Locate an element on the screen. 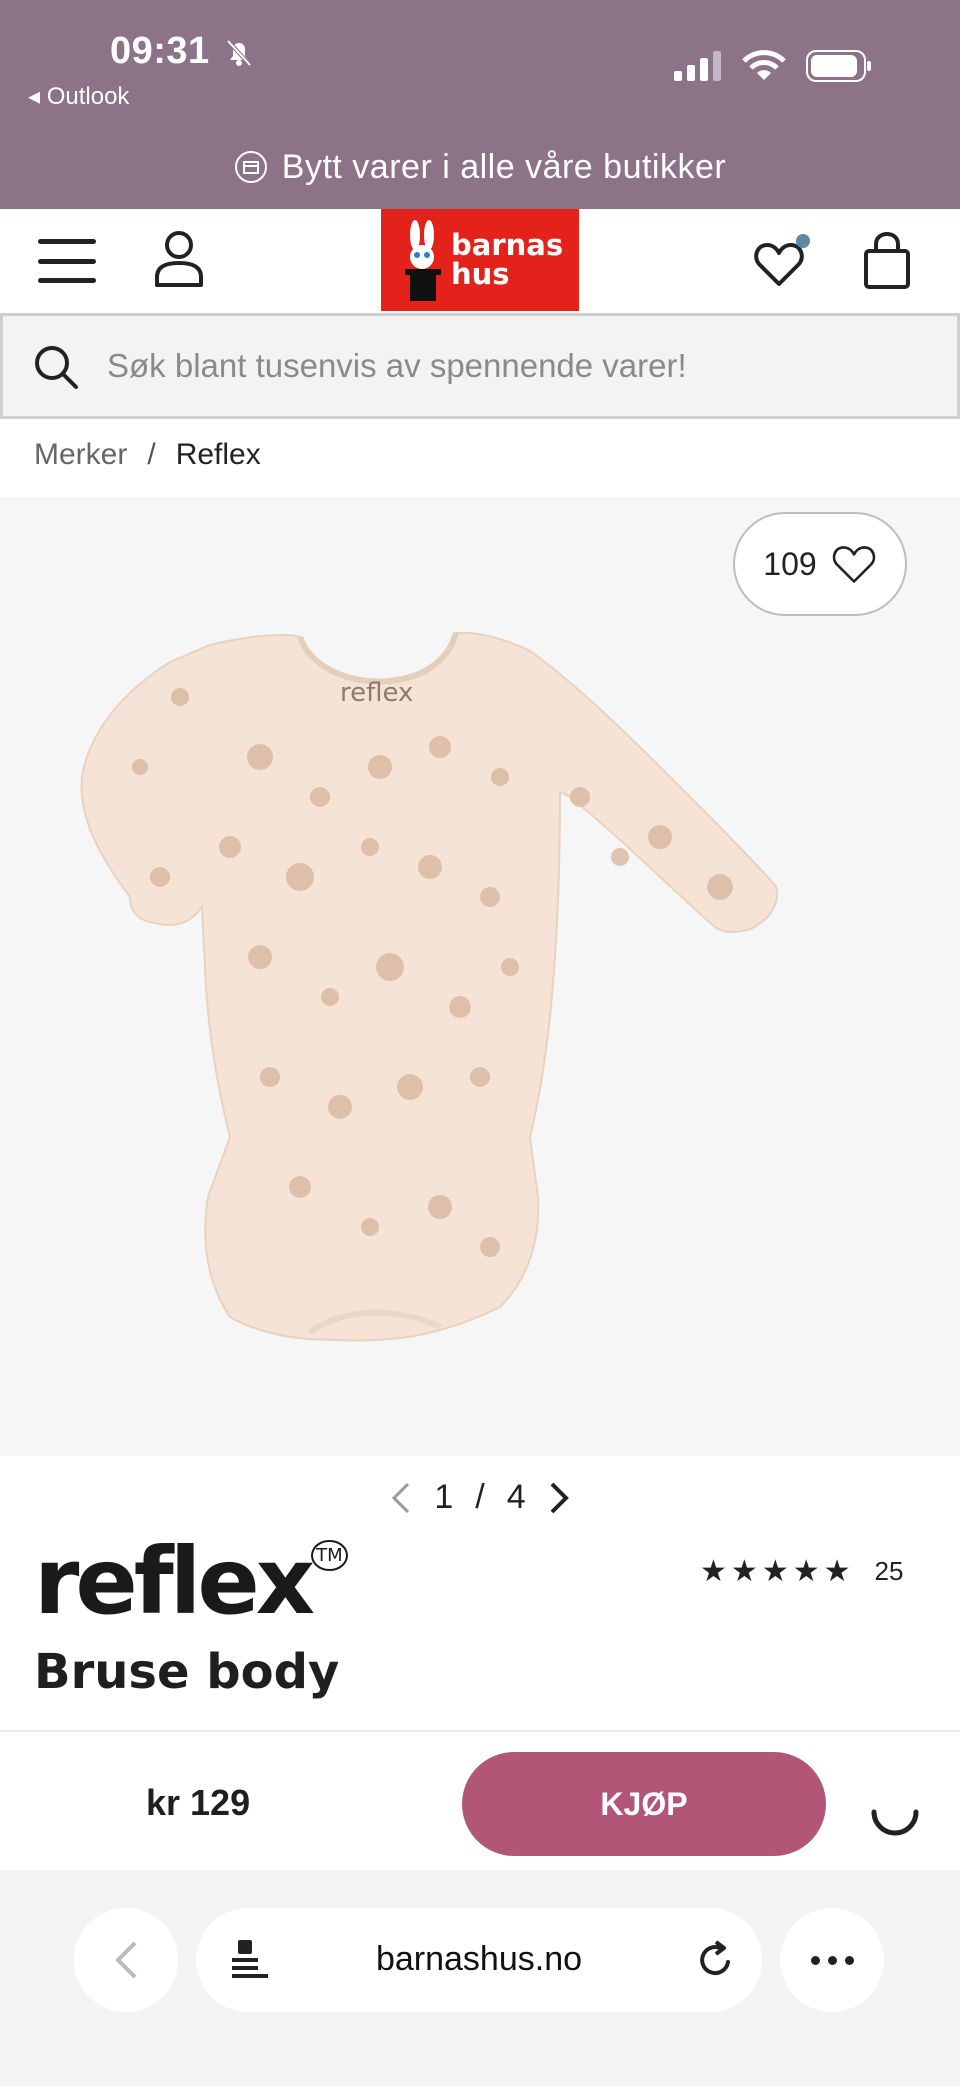 The width and height of the screenshot is (960, 2086). svg-text: reflex is located at coordinates (376, 693).